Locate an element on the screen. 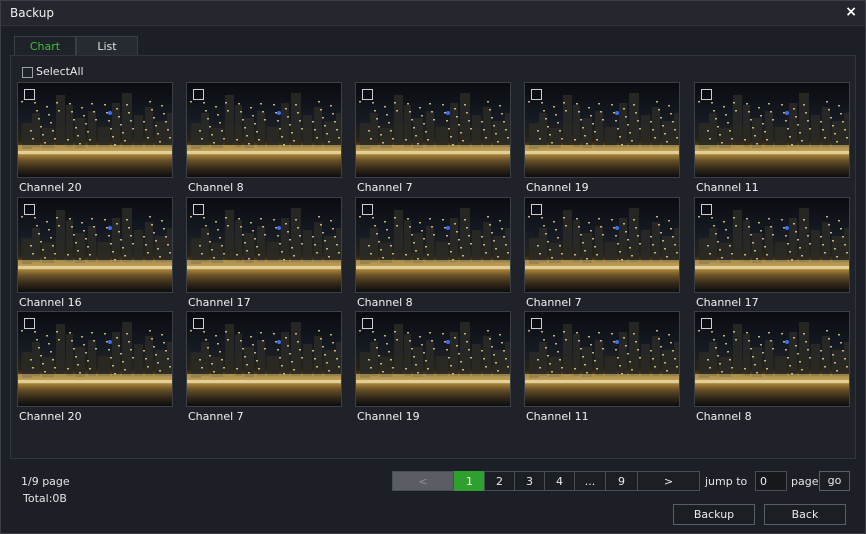  channel-tile: Channel 16 is located at coordinates (95, 254).